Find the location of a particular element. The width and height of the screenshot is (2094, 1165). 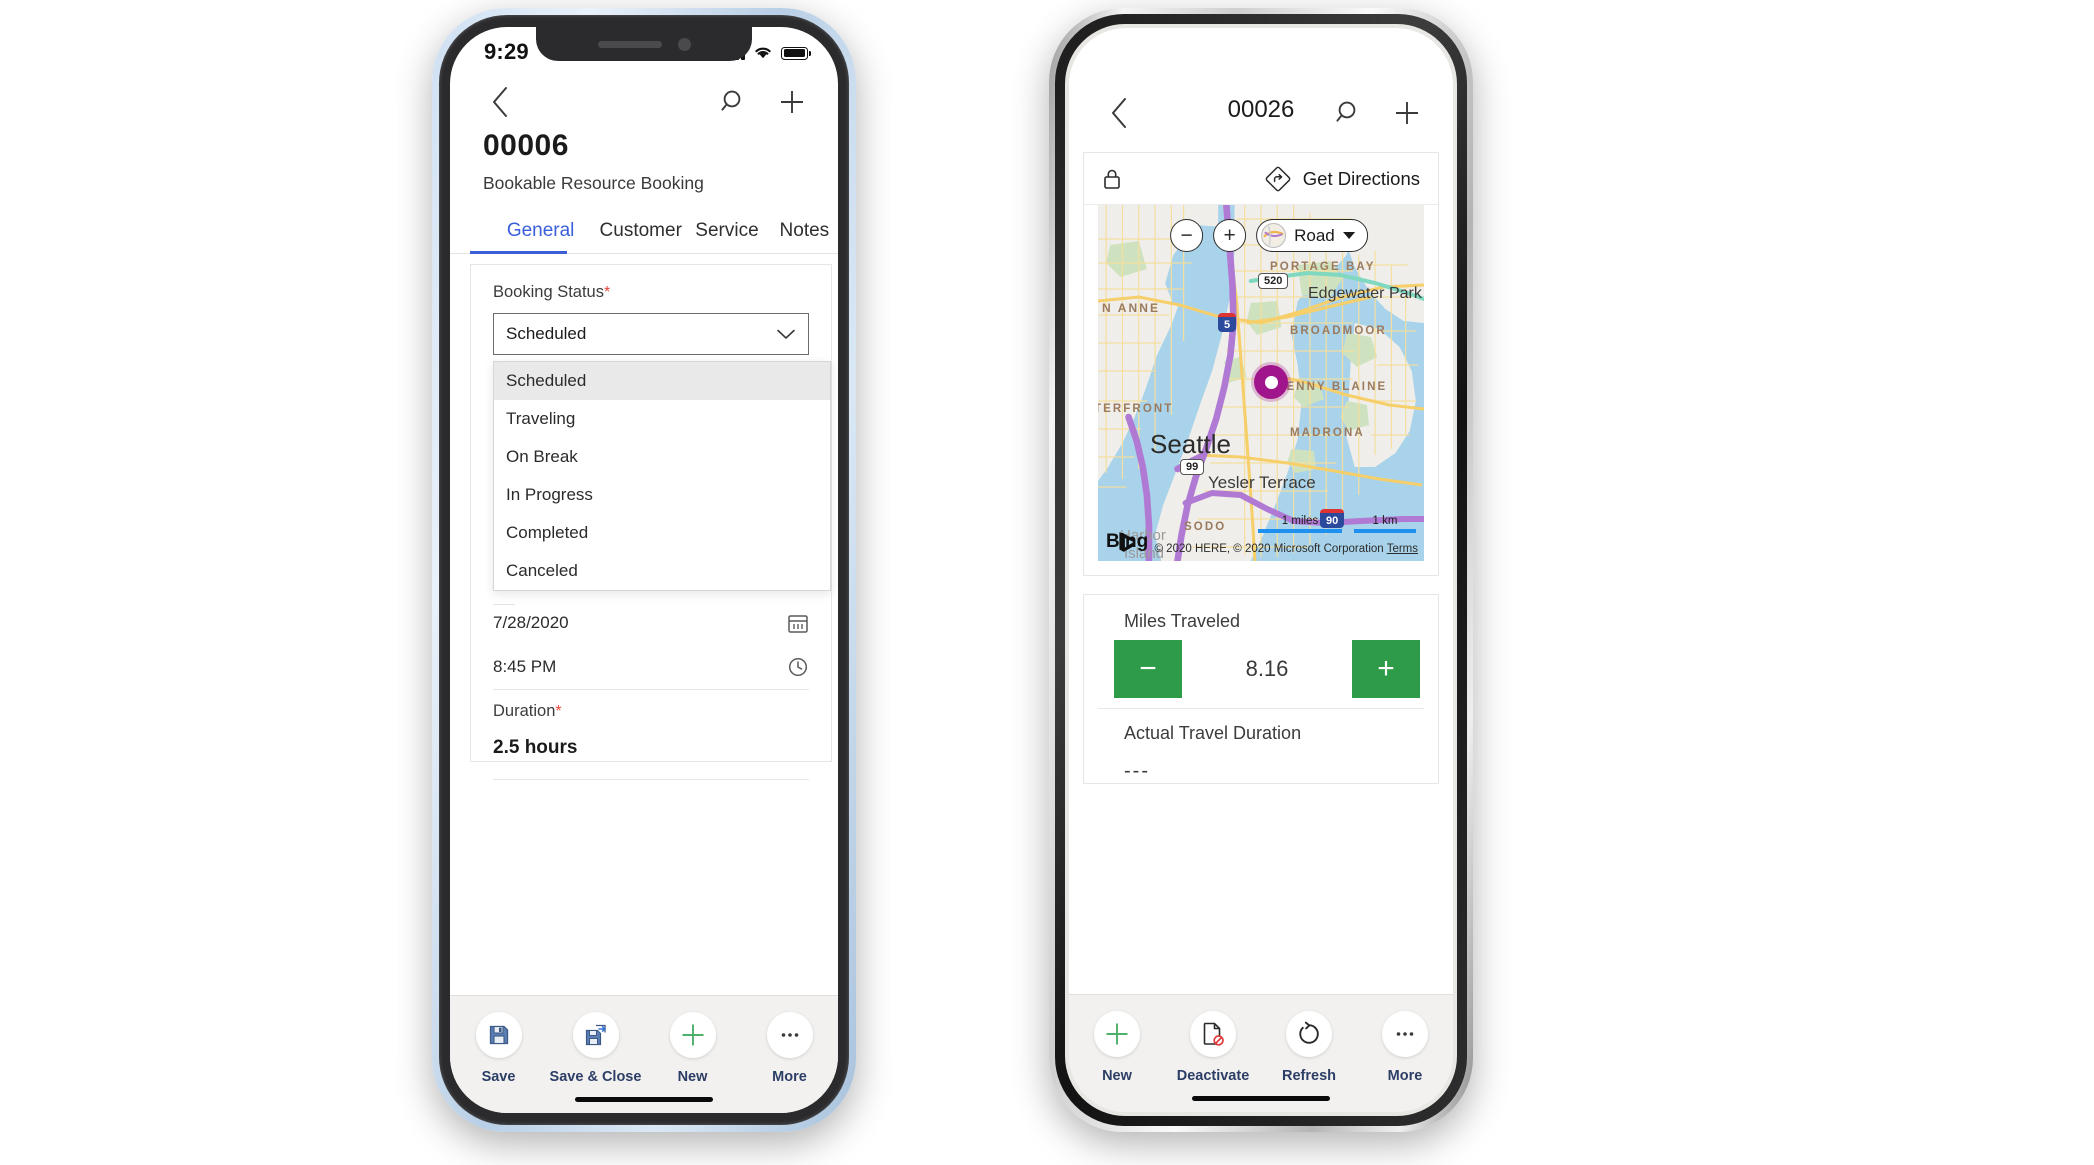

clock-icon is located at coordinates (798, 667).